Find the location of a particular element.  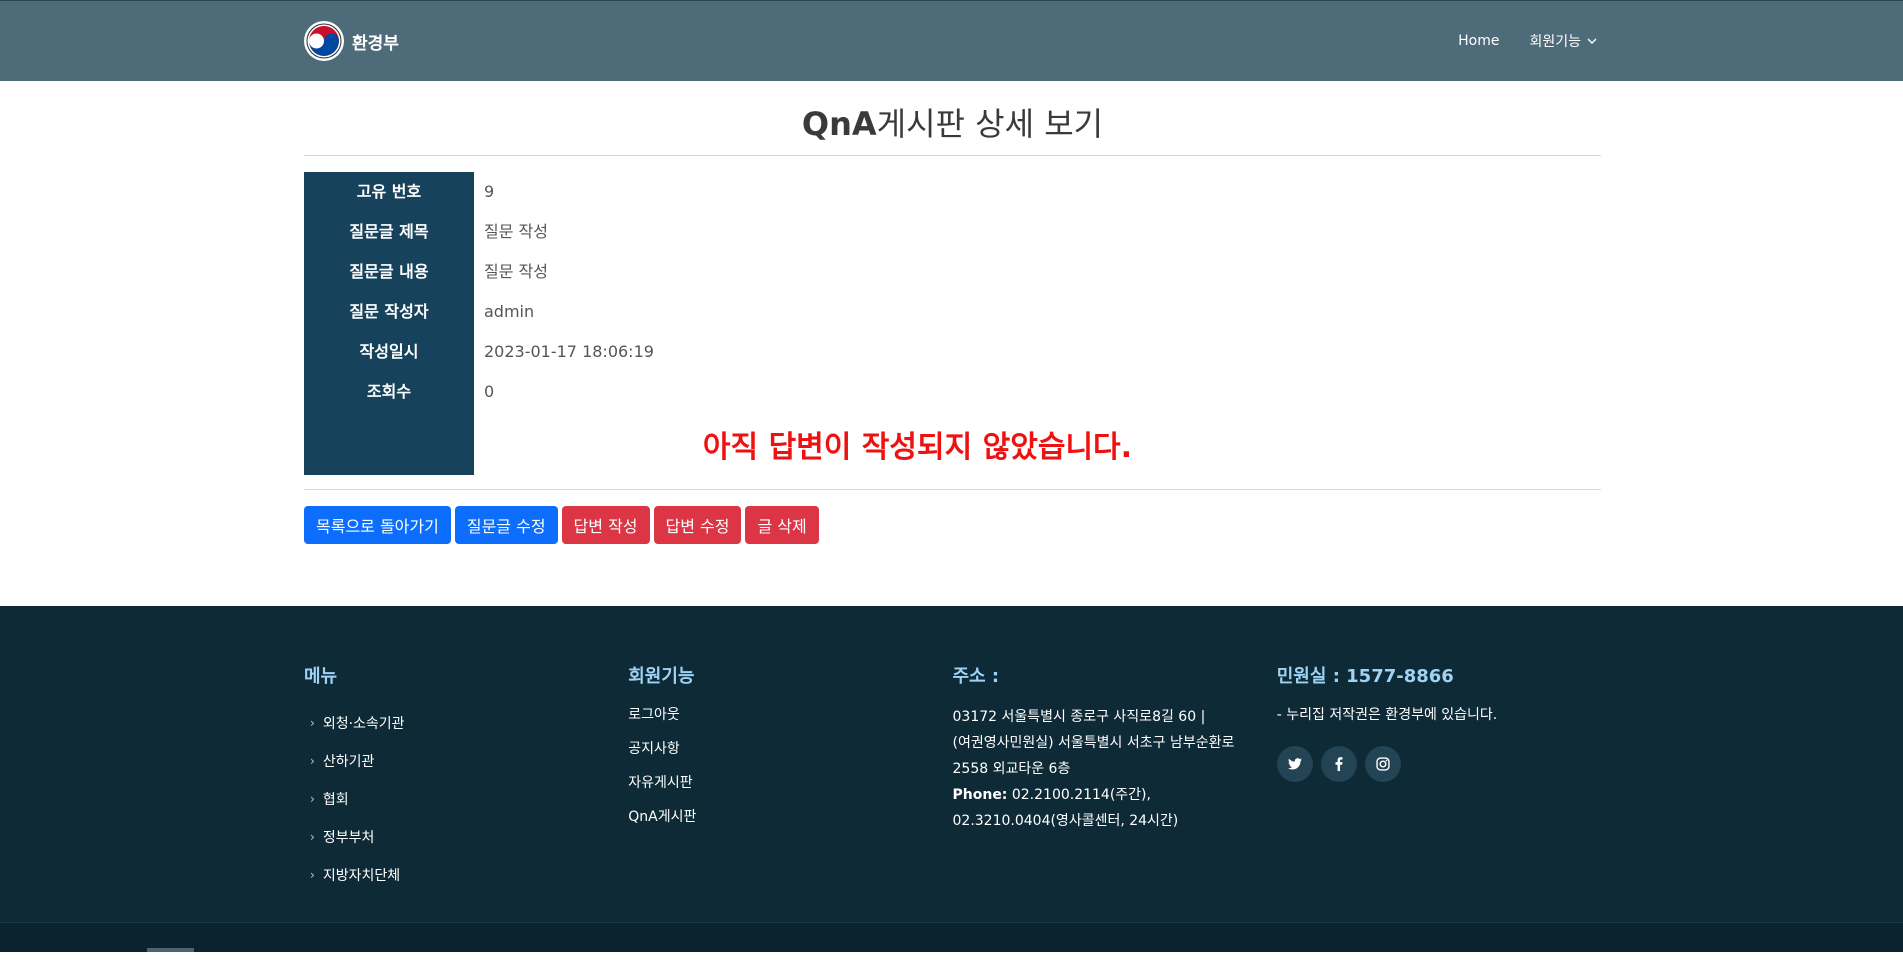

footer-menu-label: 정부부처 is located at coordinates (348, 838).